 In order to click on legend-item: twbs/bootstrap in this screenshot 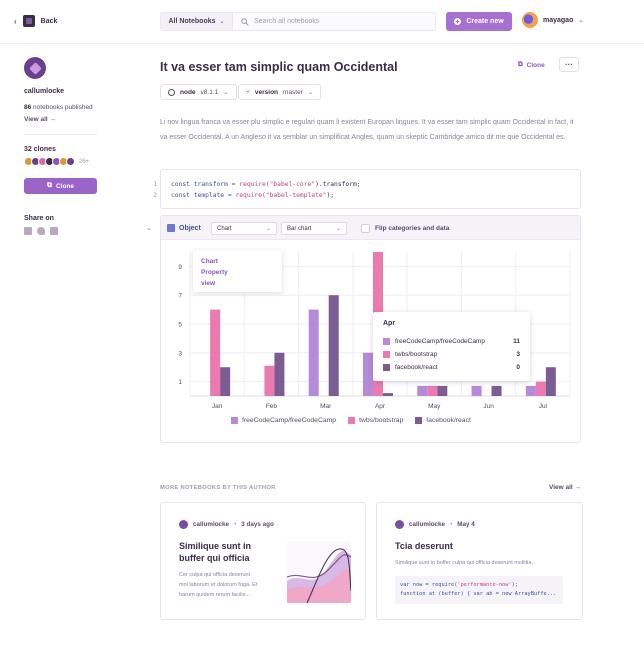, I will do `click(375, 420)`.